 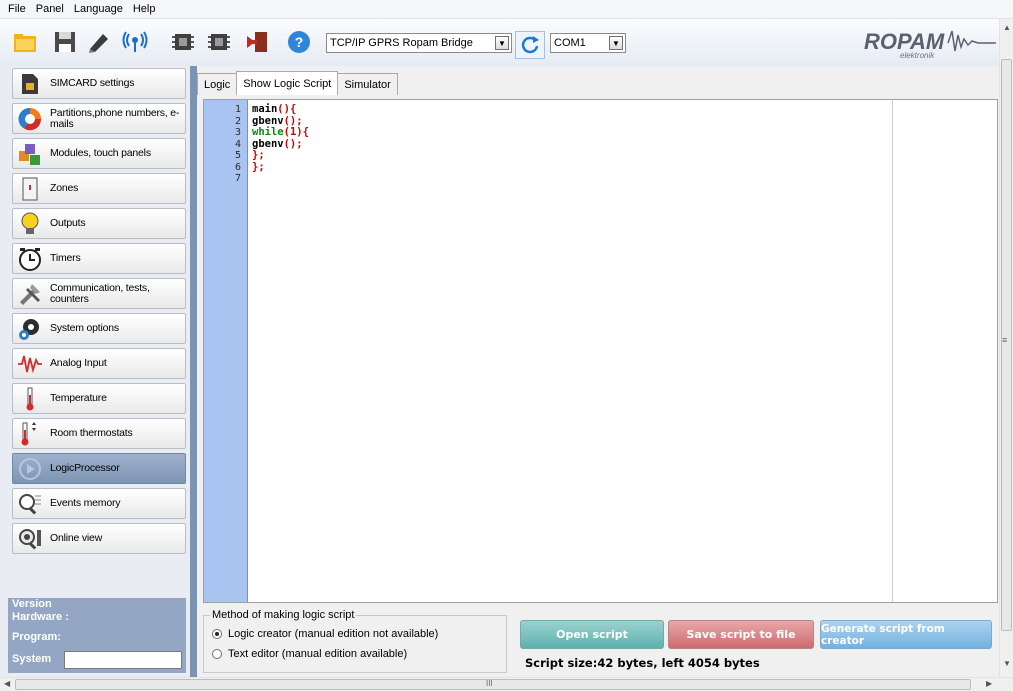 What do you see at coordinates (30, 119) in the screenshot?
I see `pie-chart-icon` at bounding box center [30, 119].